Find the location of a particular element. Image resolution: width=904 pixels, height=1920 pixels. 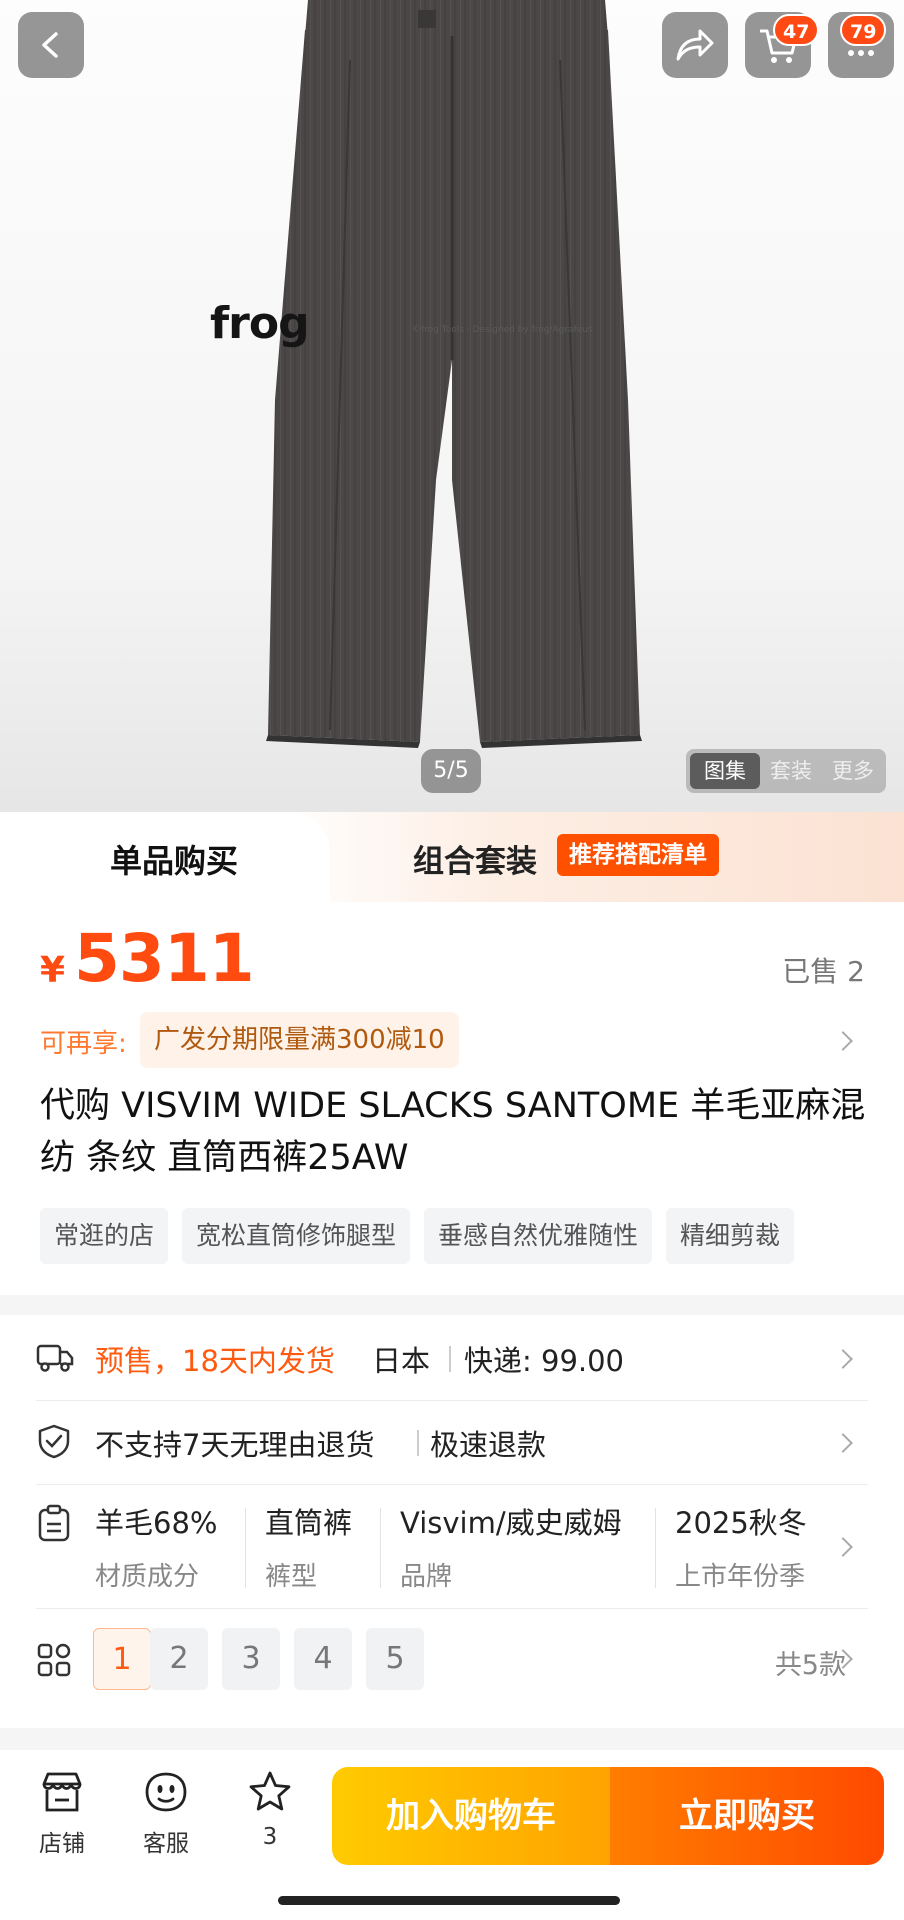

back-button is located at coordinates (51, 45).